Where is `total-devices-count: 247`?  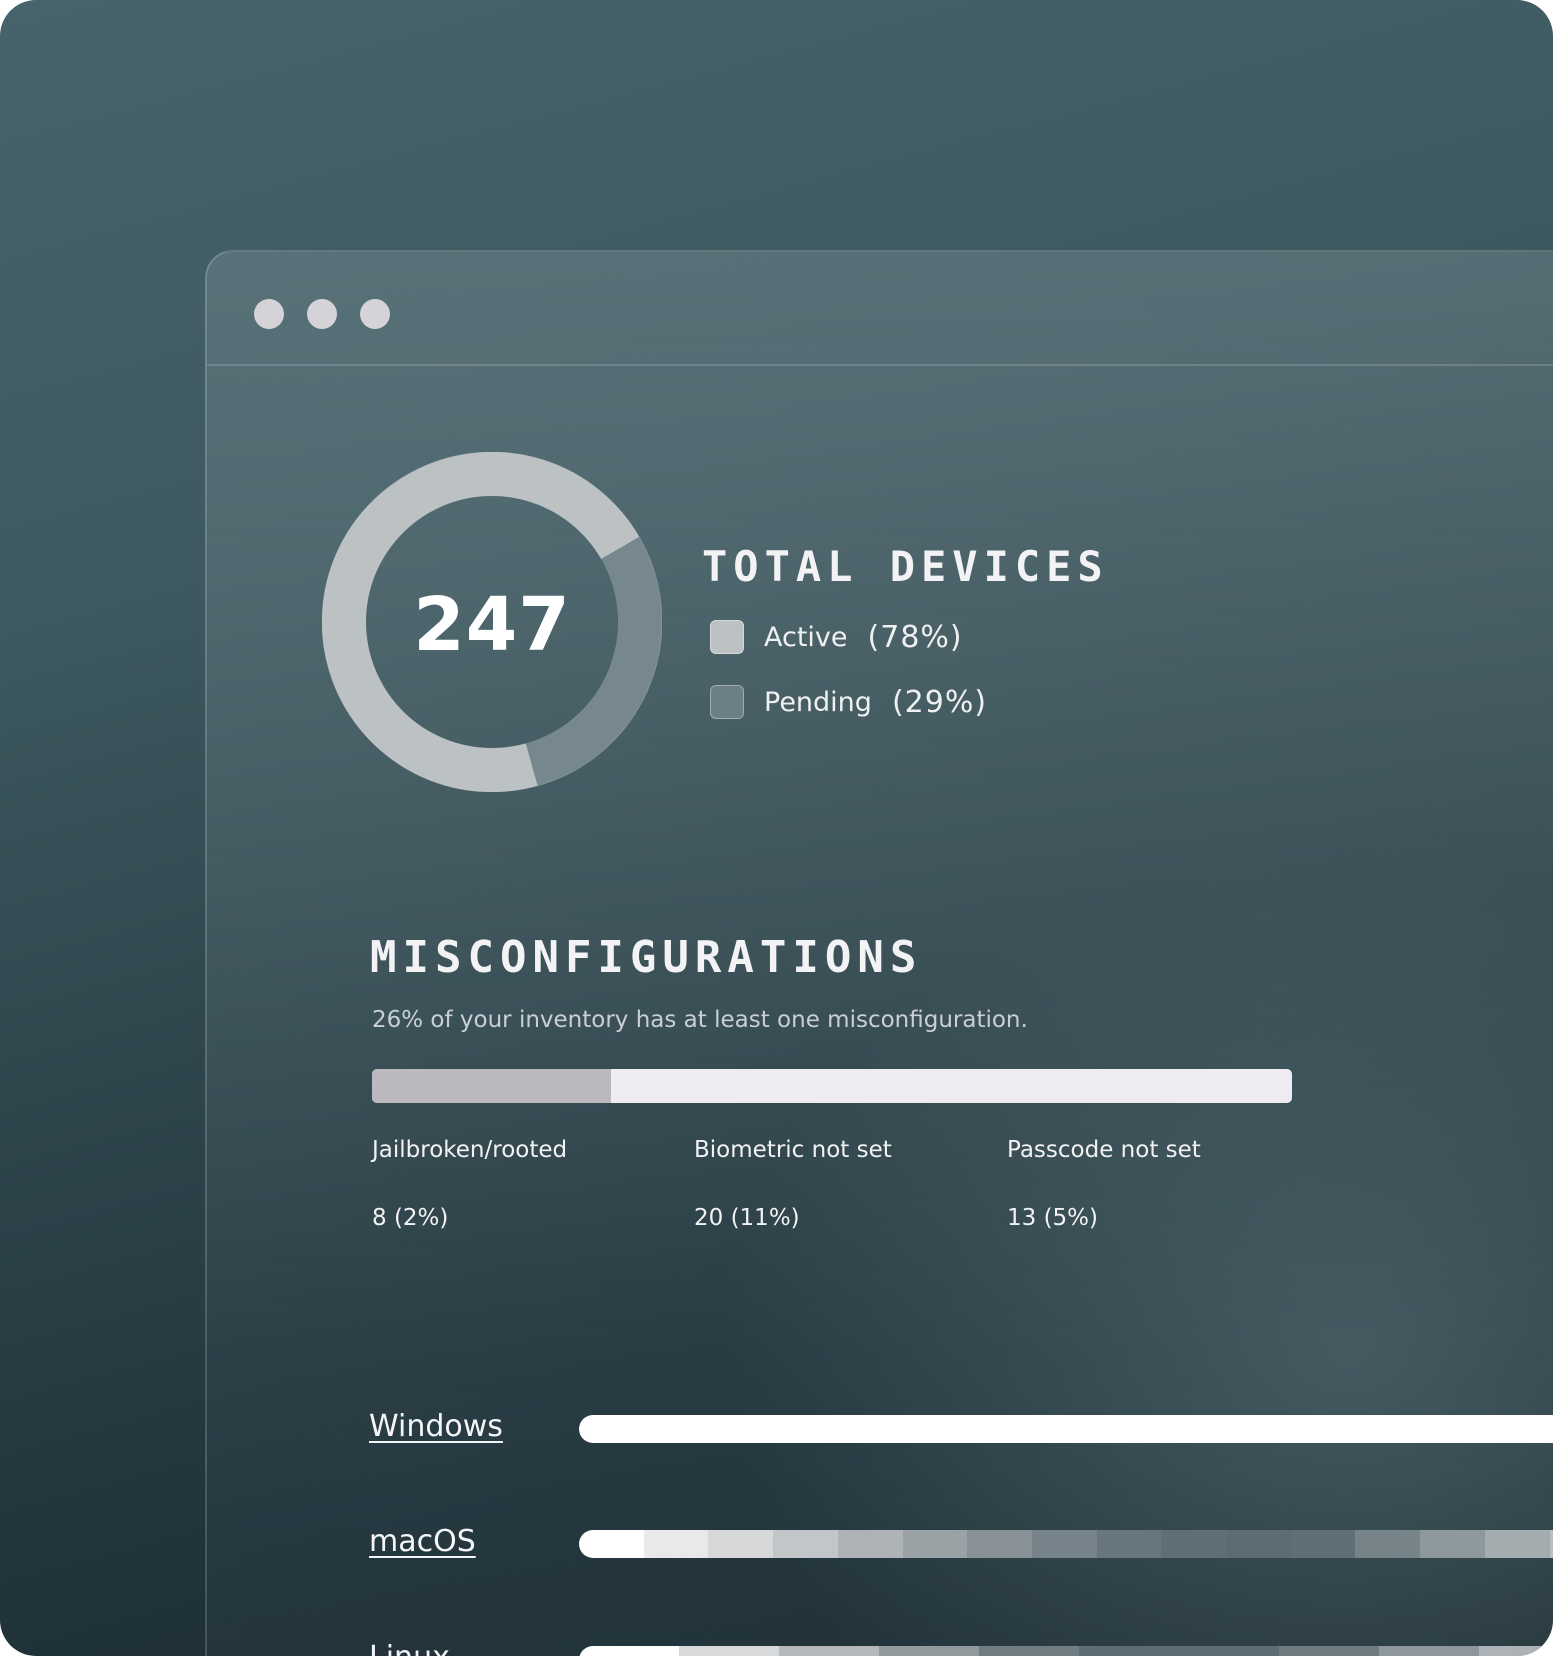
total-devices-count: 247 is located at coordinates (492, 625).